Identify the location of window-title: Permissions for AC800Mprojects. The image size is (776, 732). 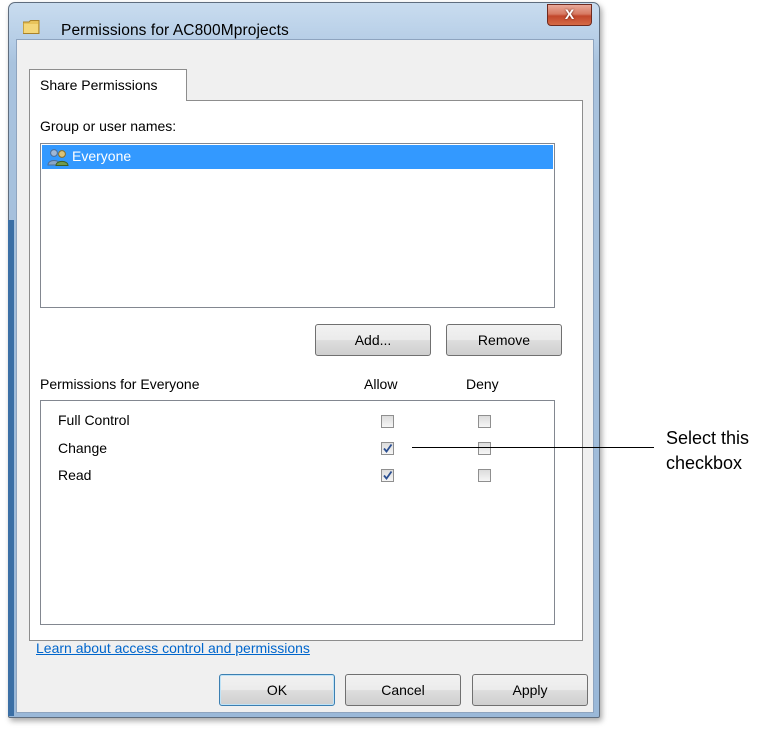
(175, 30).